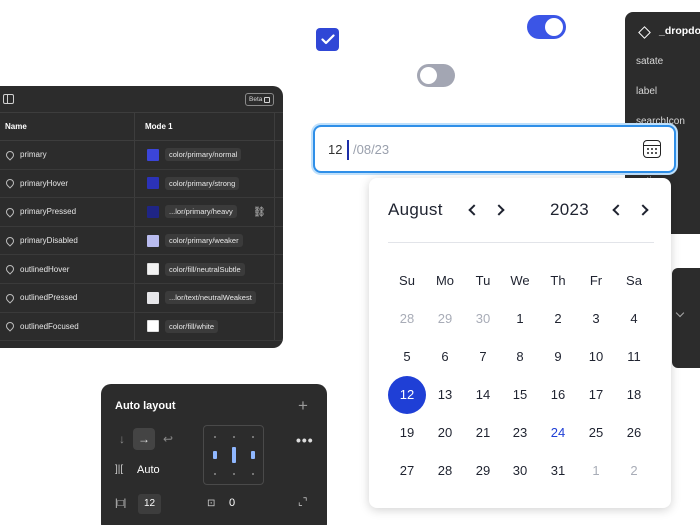 The width and height of the screenshot is (700, 525). Describe the element at coordinates (335, 149) in the screenshot. I see `date-day-segment: 12` at that location.